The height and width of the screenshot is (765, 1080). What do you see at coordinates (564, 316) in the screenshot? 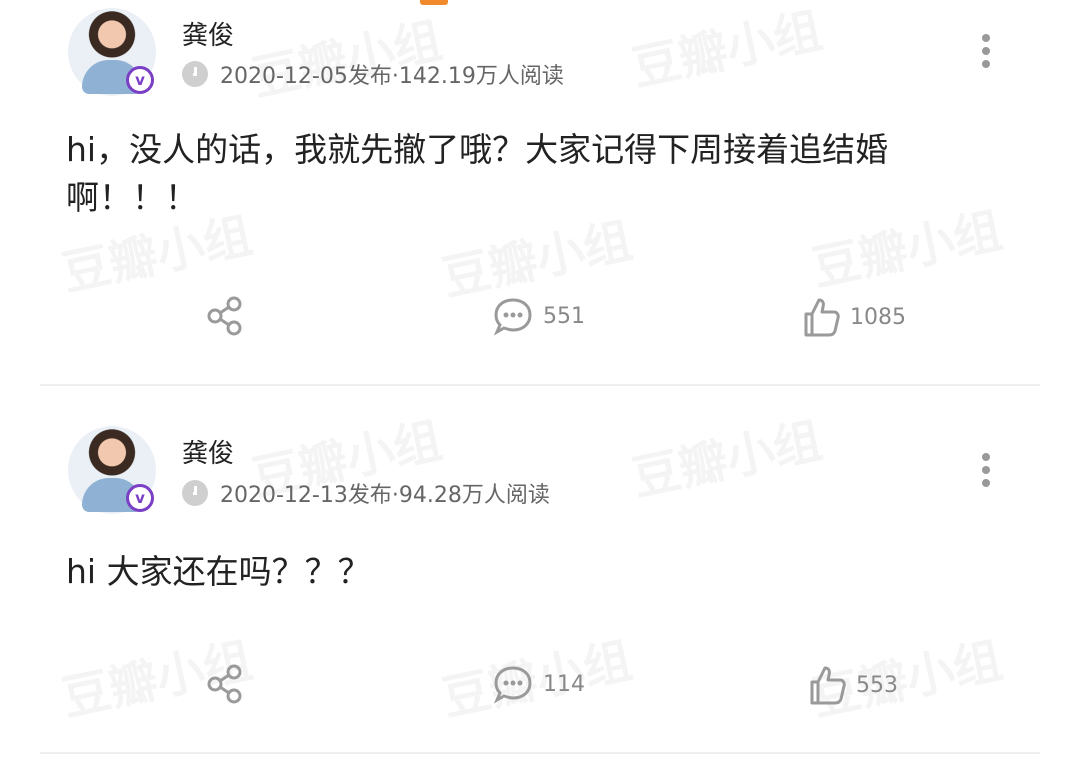
I see `comment-count: 551` at bounding box center [564, 316].